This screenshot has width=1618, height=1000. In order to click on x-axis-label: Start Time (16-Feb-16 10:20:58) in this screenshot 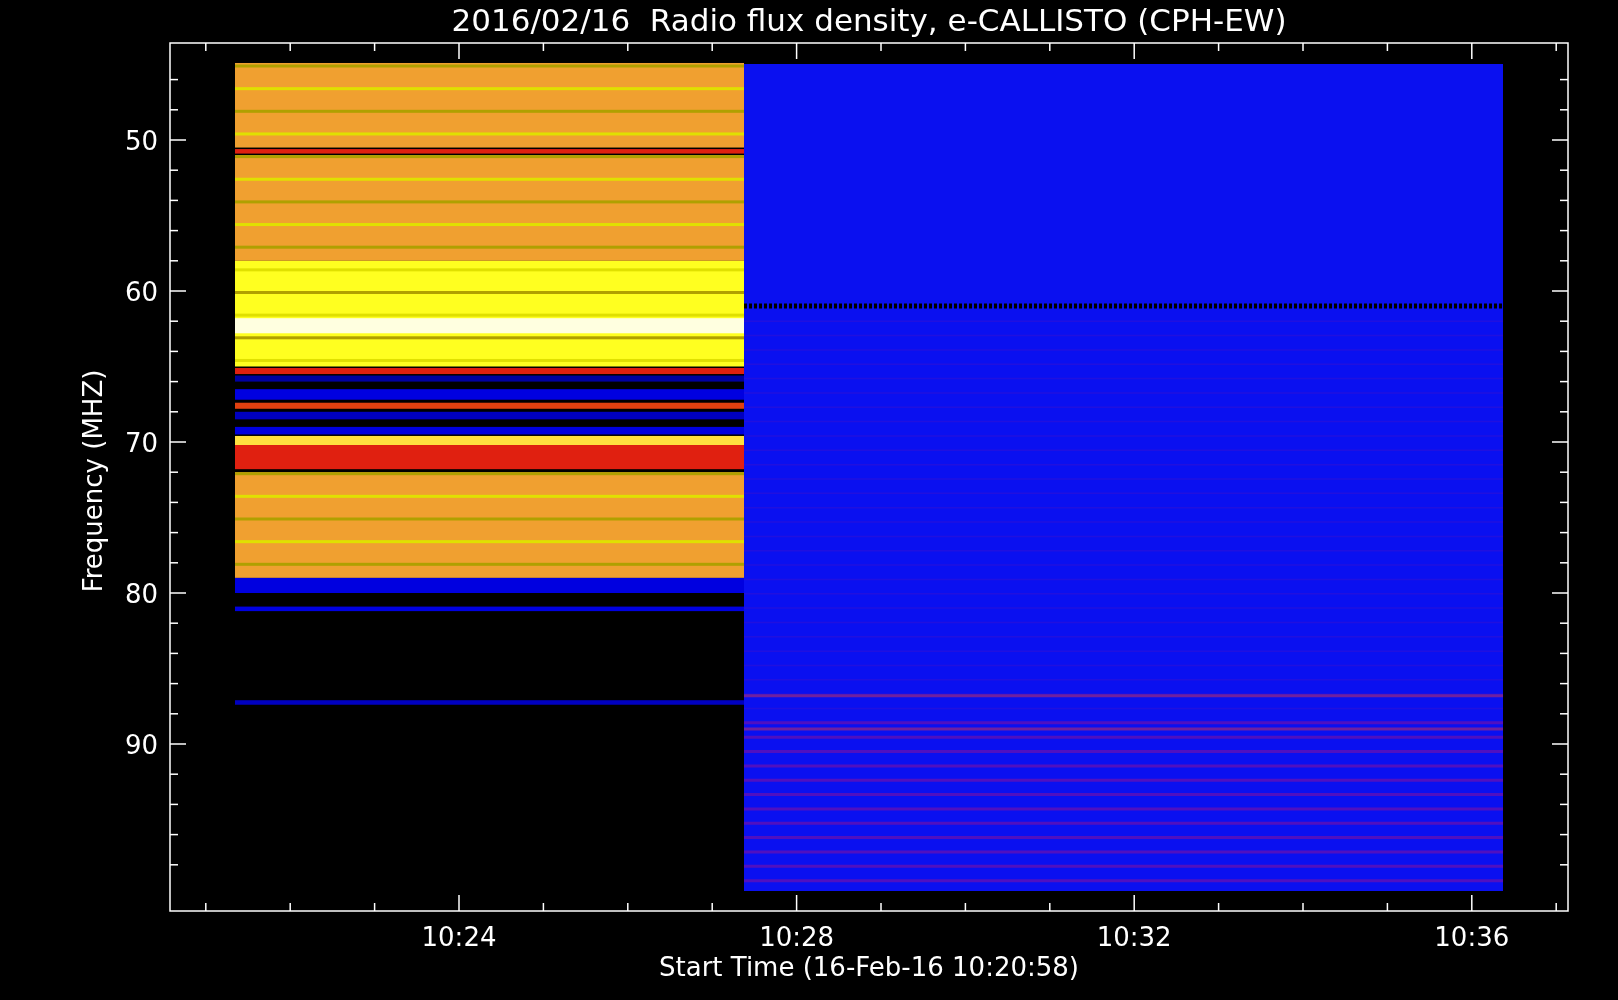, I will do `click(869, 967)`.